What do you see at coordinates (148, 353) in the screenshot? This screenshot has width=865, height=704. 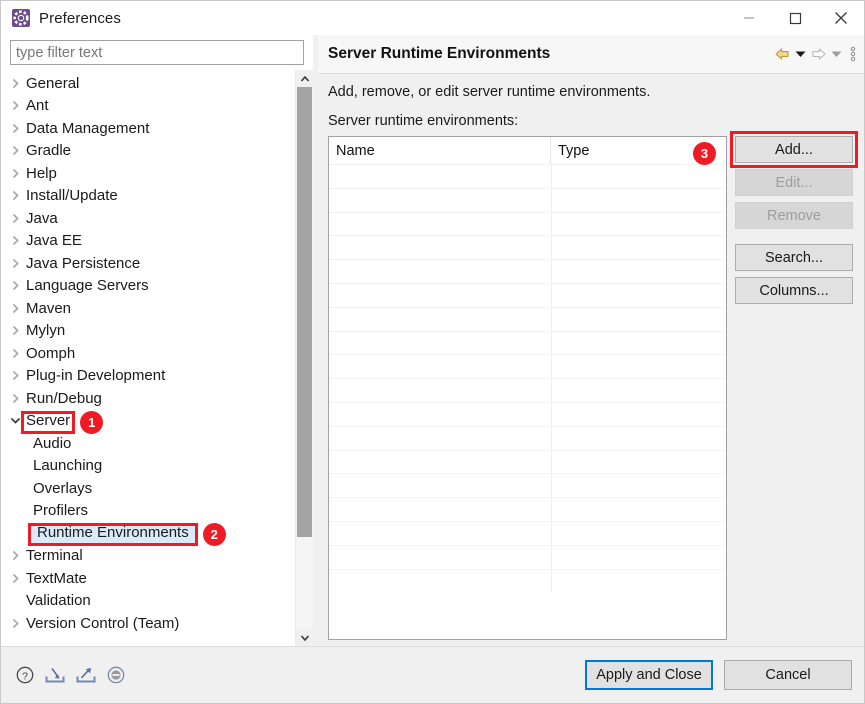 I see `sidebar-item-oomph: Oomph` at bounding box center [148, 353].